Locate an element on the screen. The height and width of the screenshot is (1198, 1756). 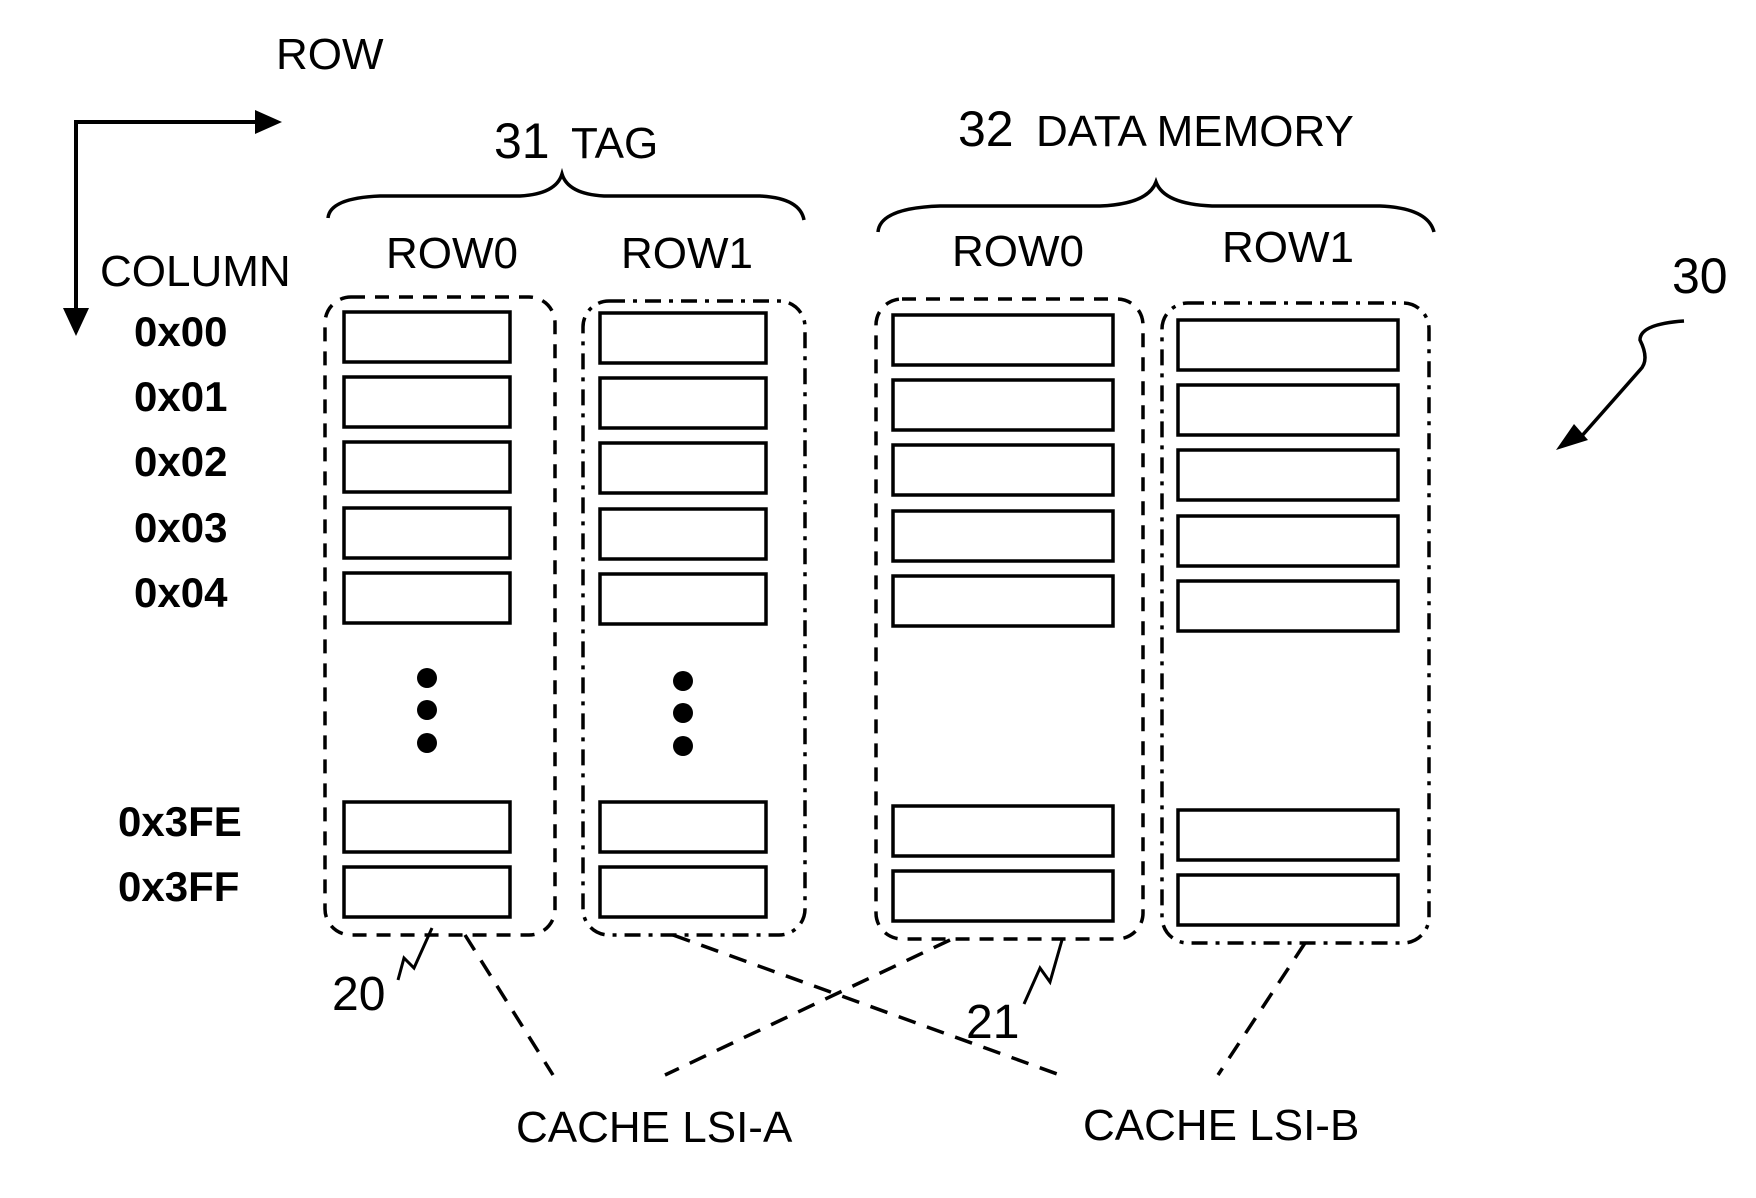
data-memory-numeral: 32 is located at coordinates (986, 129).